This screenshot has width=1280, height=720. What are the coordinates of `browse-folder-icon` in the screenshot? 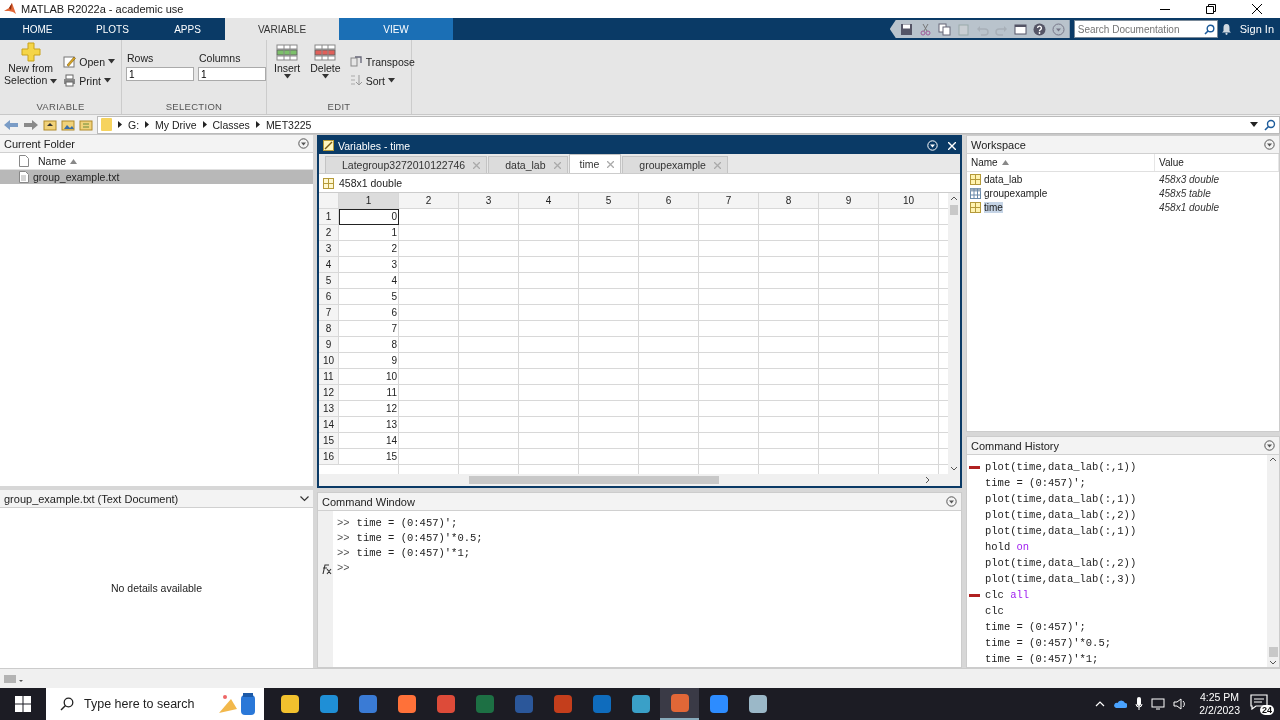 It's located at (68, 124).